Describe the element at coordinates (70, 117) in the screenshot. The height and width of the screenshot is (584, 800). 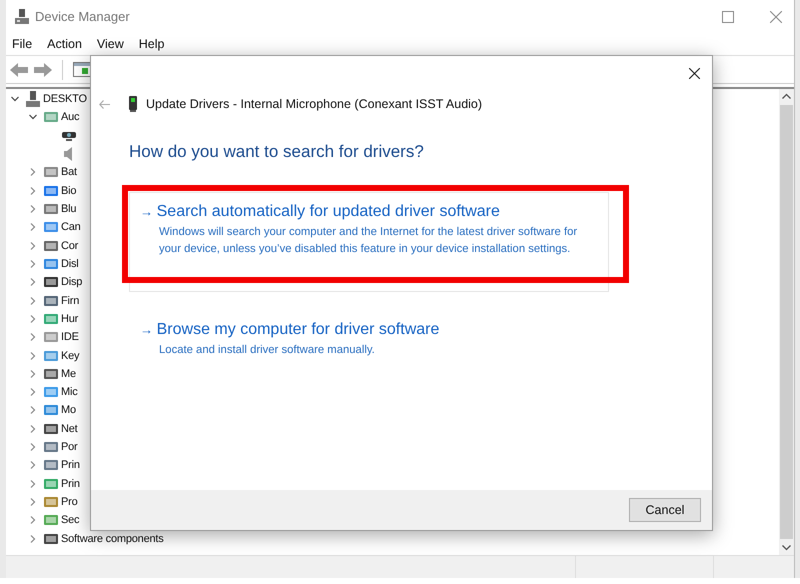
I see `tree-item: Auc` at that location.